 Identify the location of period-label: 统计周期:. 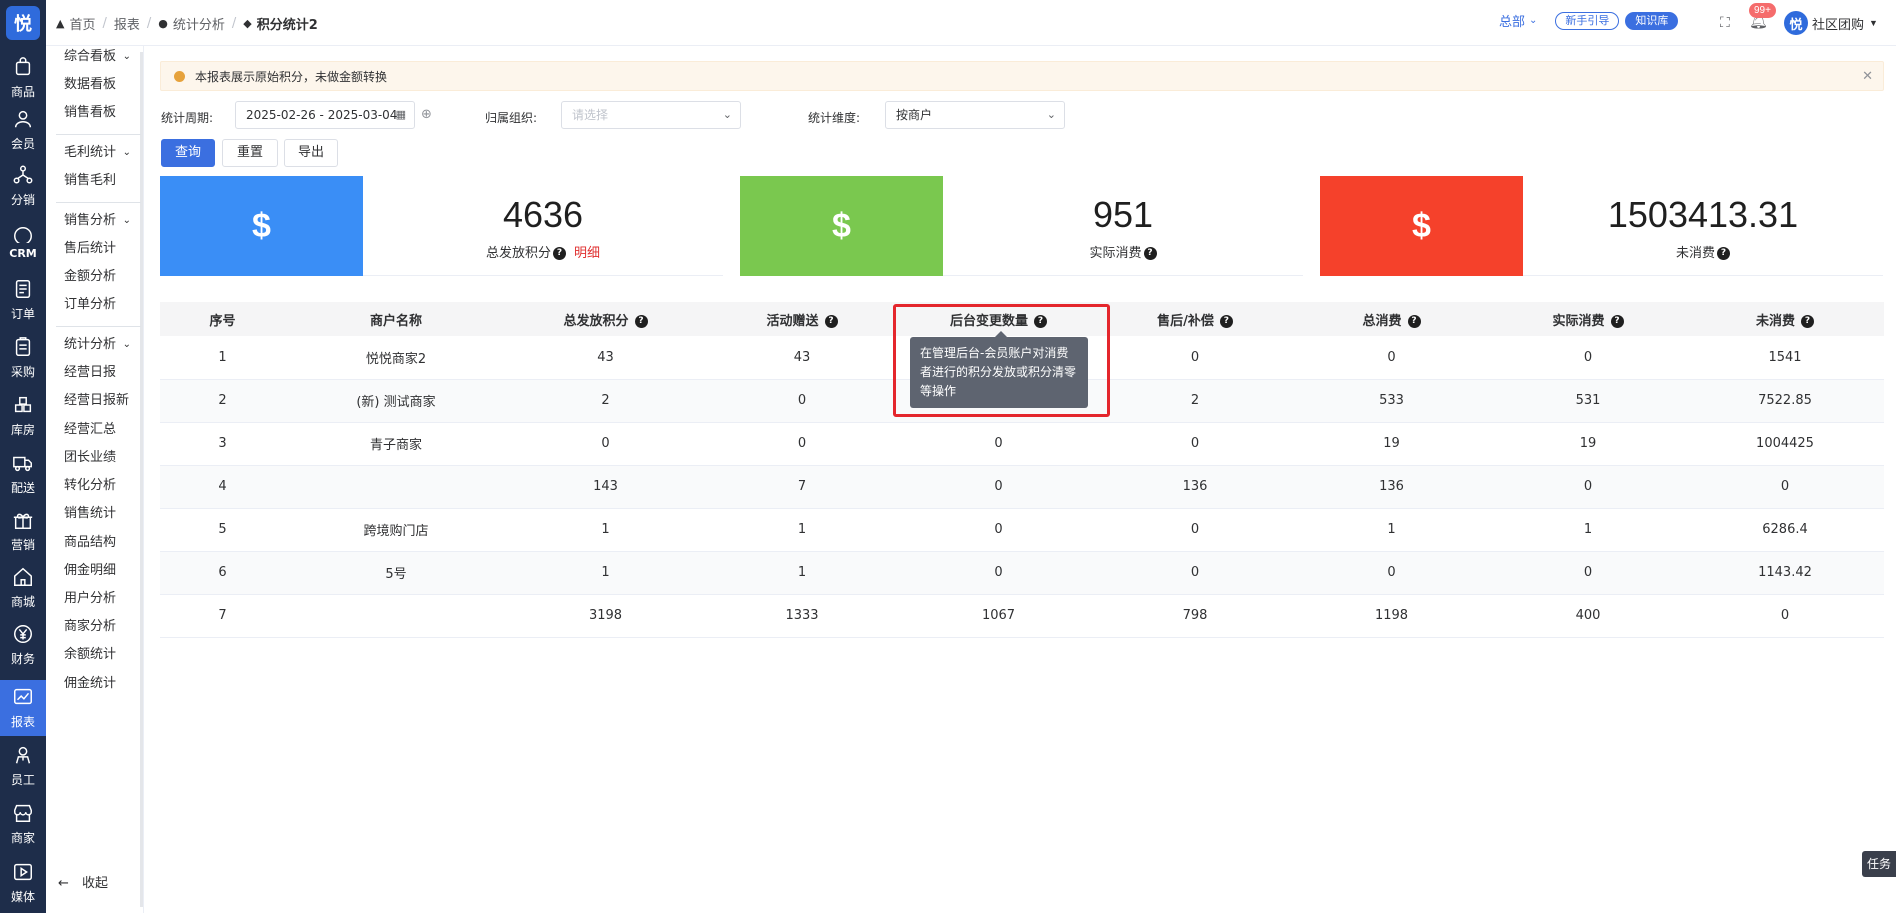
(187, 118).